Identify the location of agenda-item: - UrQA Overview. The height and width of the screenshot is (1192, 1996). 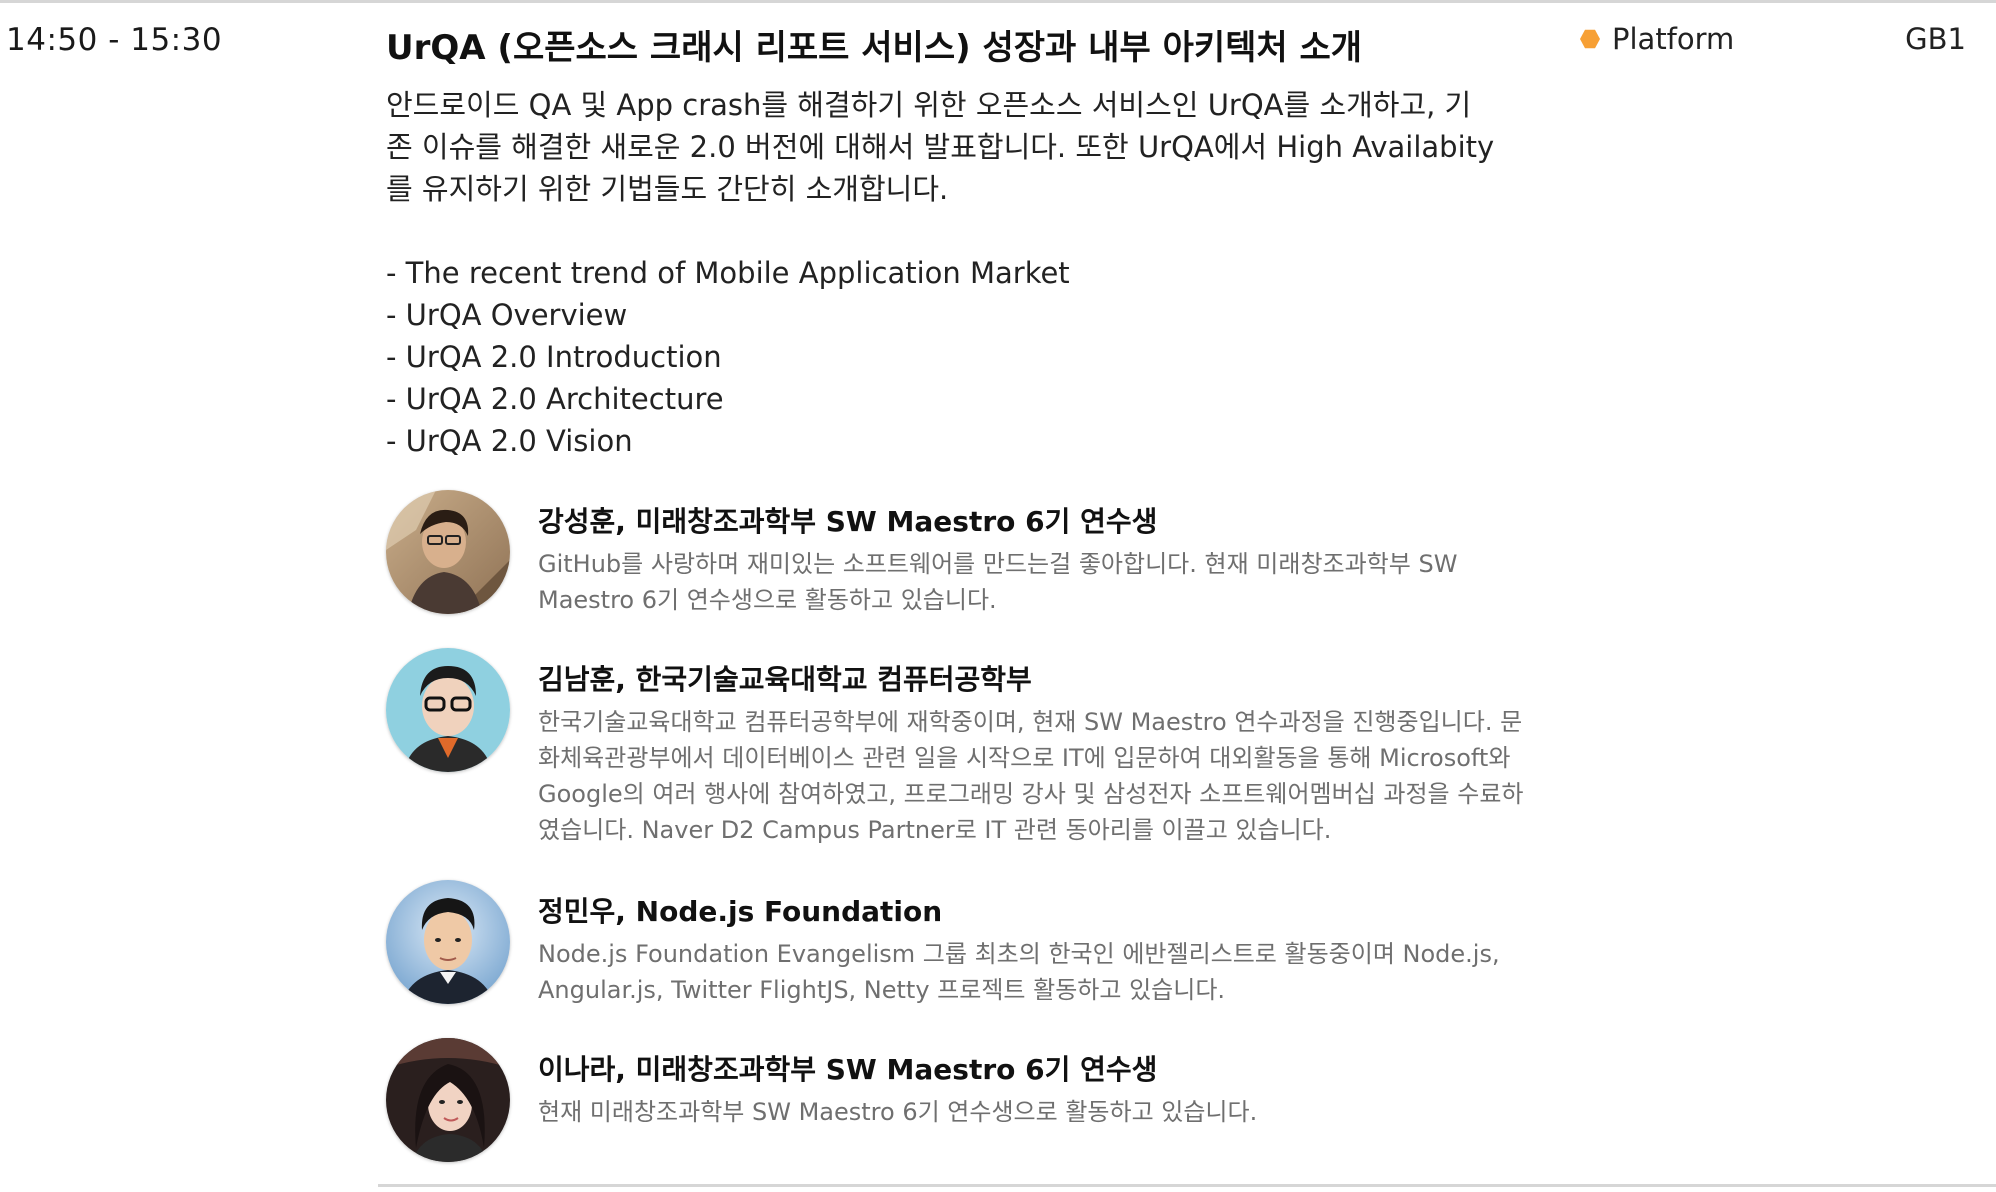
(507, 315).